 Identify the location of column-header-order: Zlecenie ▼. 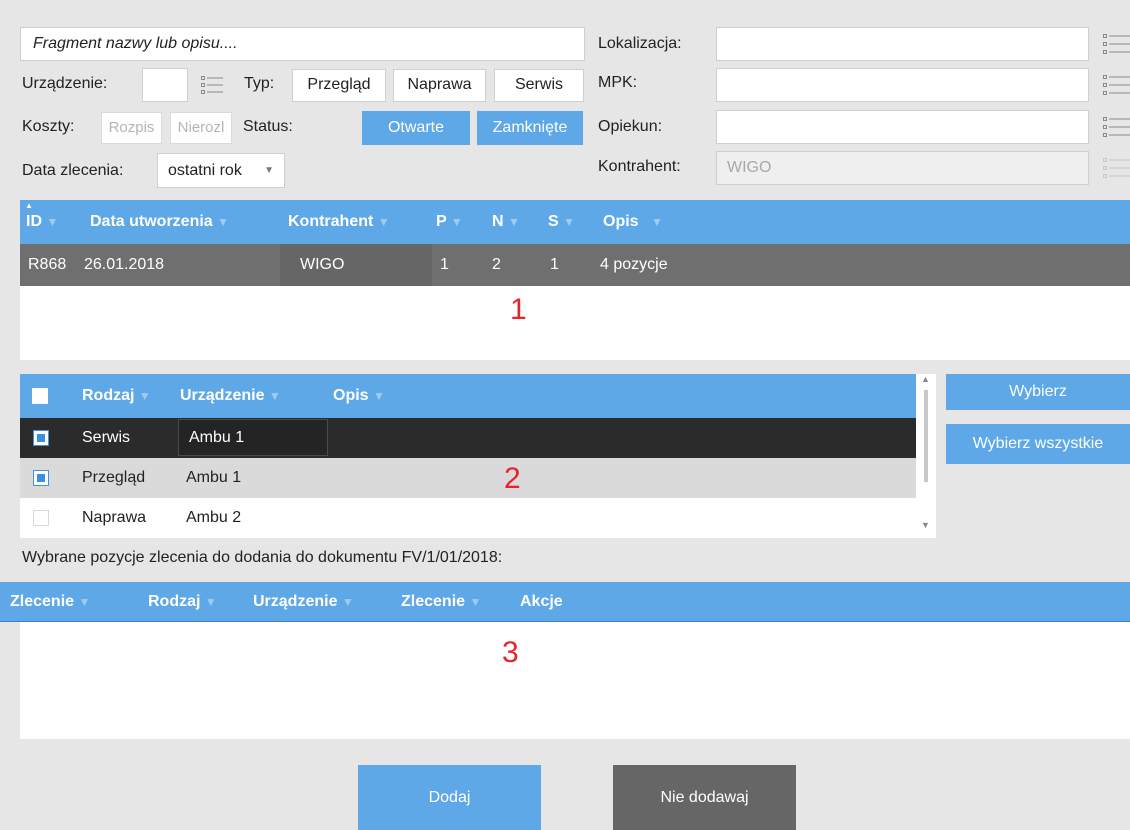
(50, 602).